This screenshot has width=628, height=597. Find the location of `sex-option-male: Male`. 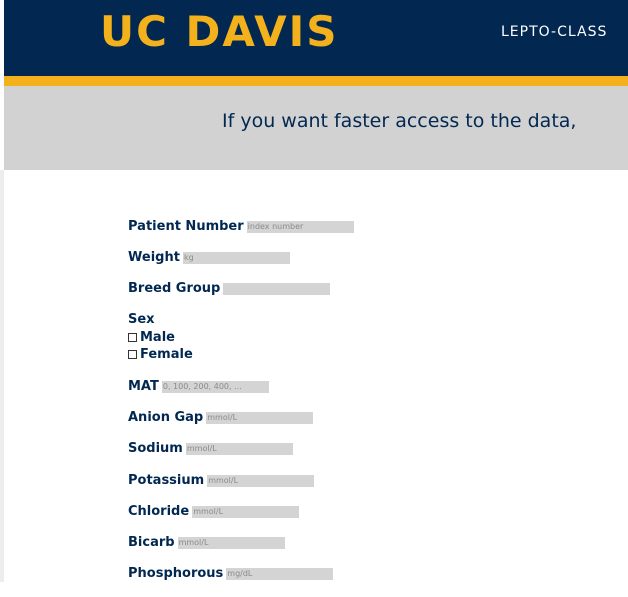

sex-option-male: Male is located at coordinates (160, 337).